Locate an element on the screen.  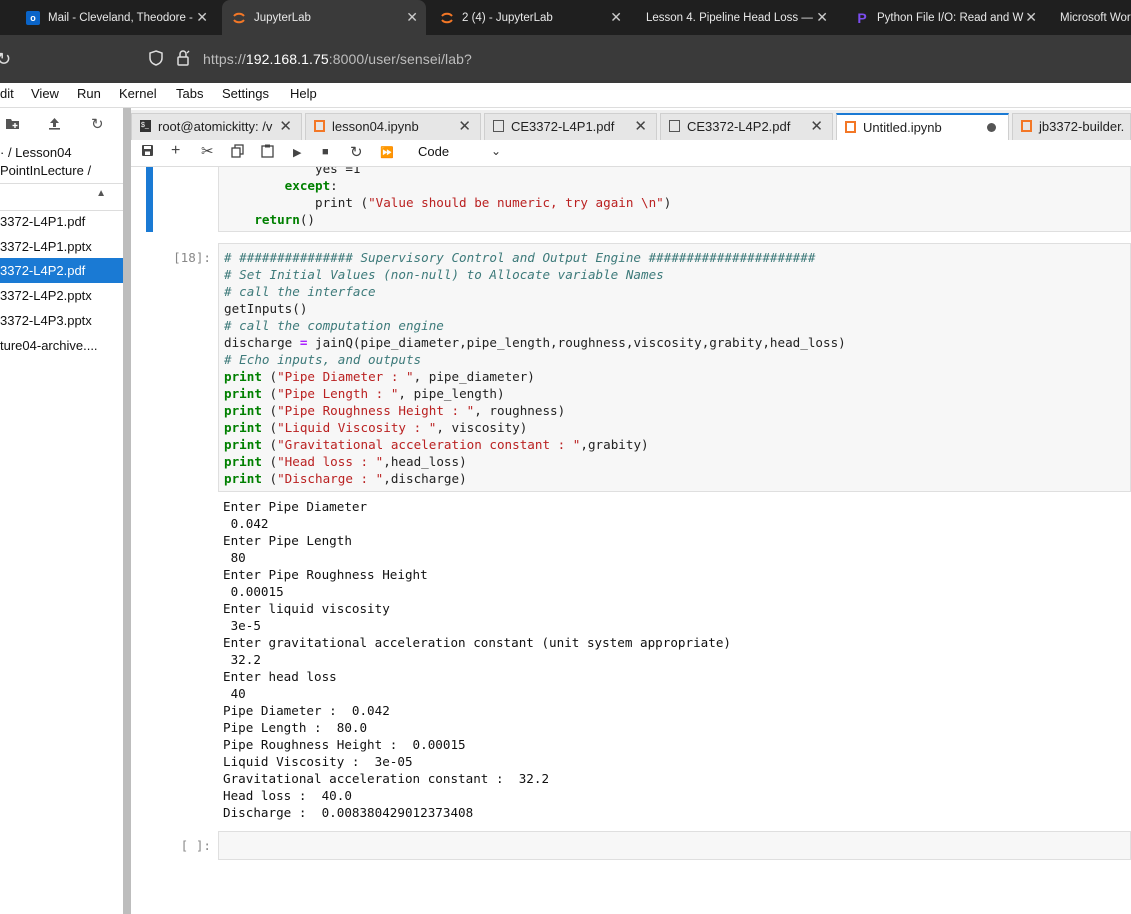
output-line: Enter head loss is located at coordinates (280, 676).